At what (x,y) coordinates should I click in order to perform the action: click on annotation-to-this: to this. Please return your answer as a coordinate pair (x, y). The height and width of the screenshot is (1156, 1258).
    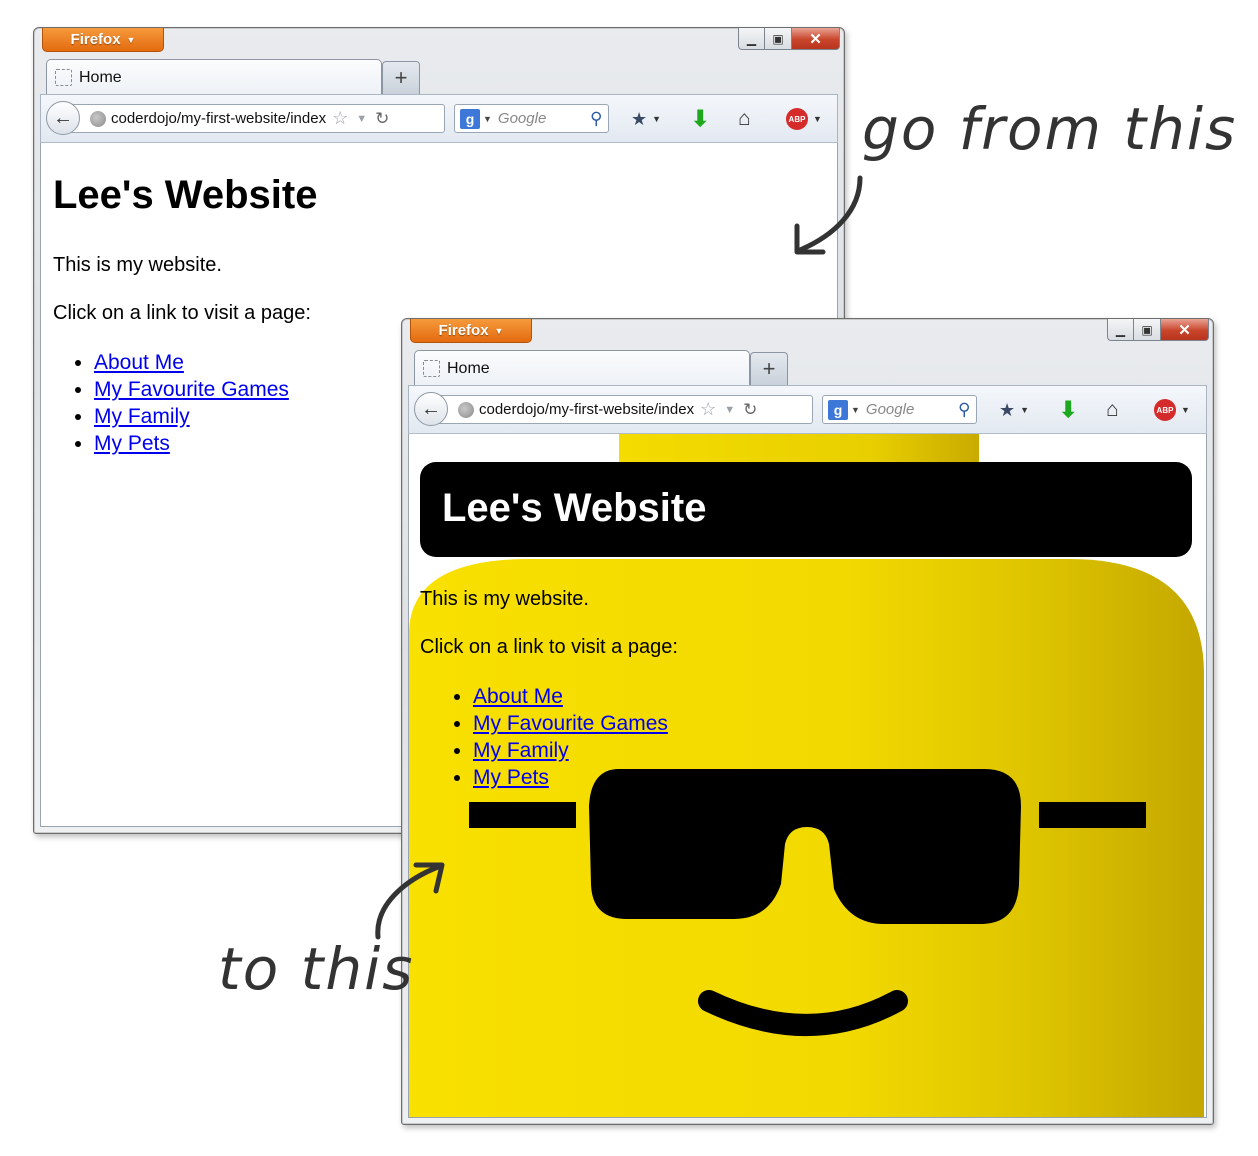
    Looking at the image, I should click on (316, 969).